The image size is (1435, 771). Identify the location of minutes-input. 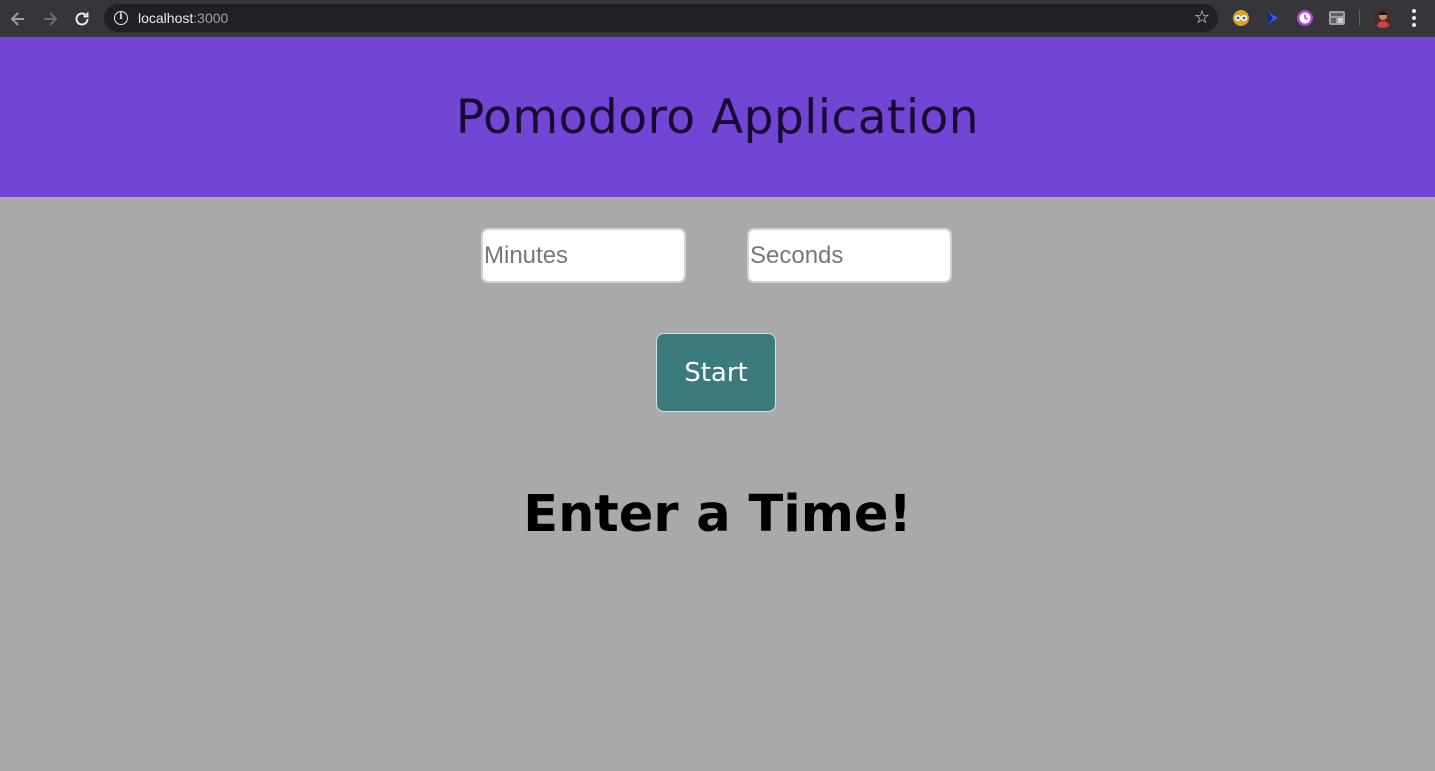
(583, 255).